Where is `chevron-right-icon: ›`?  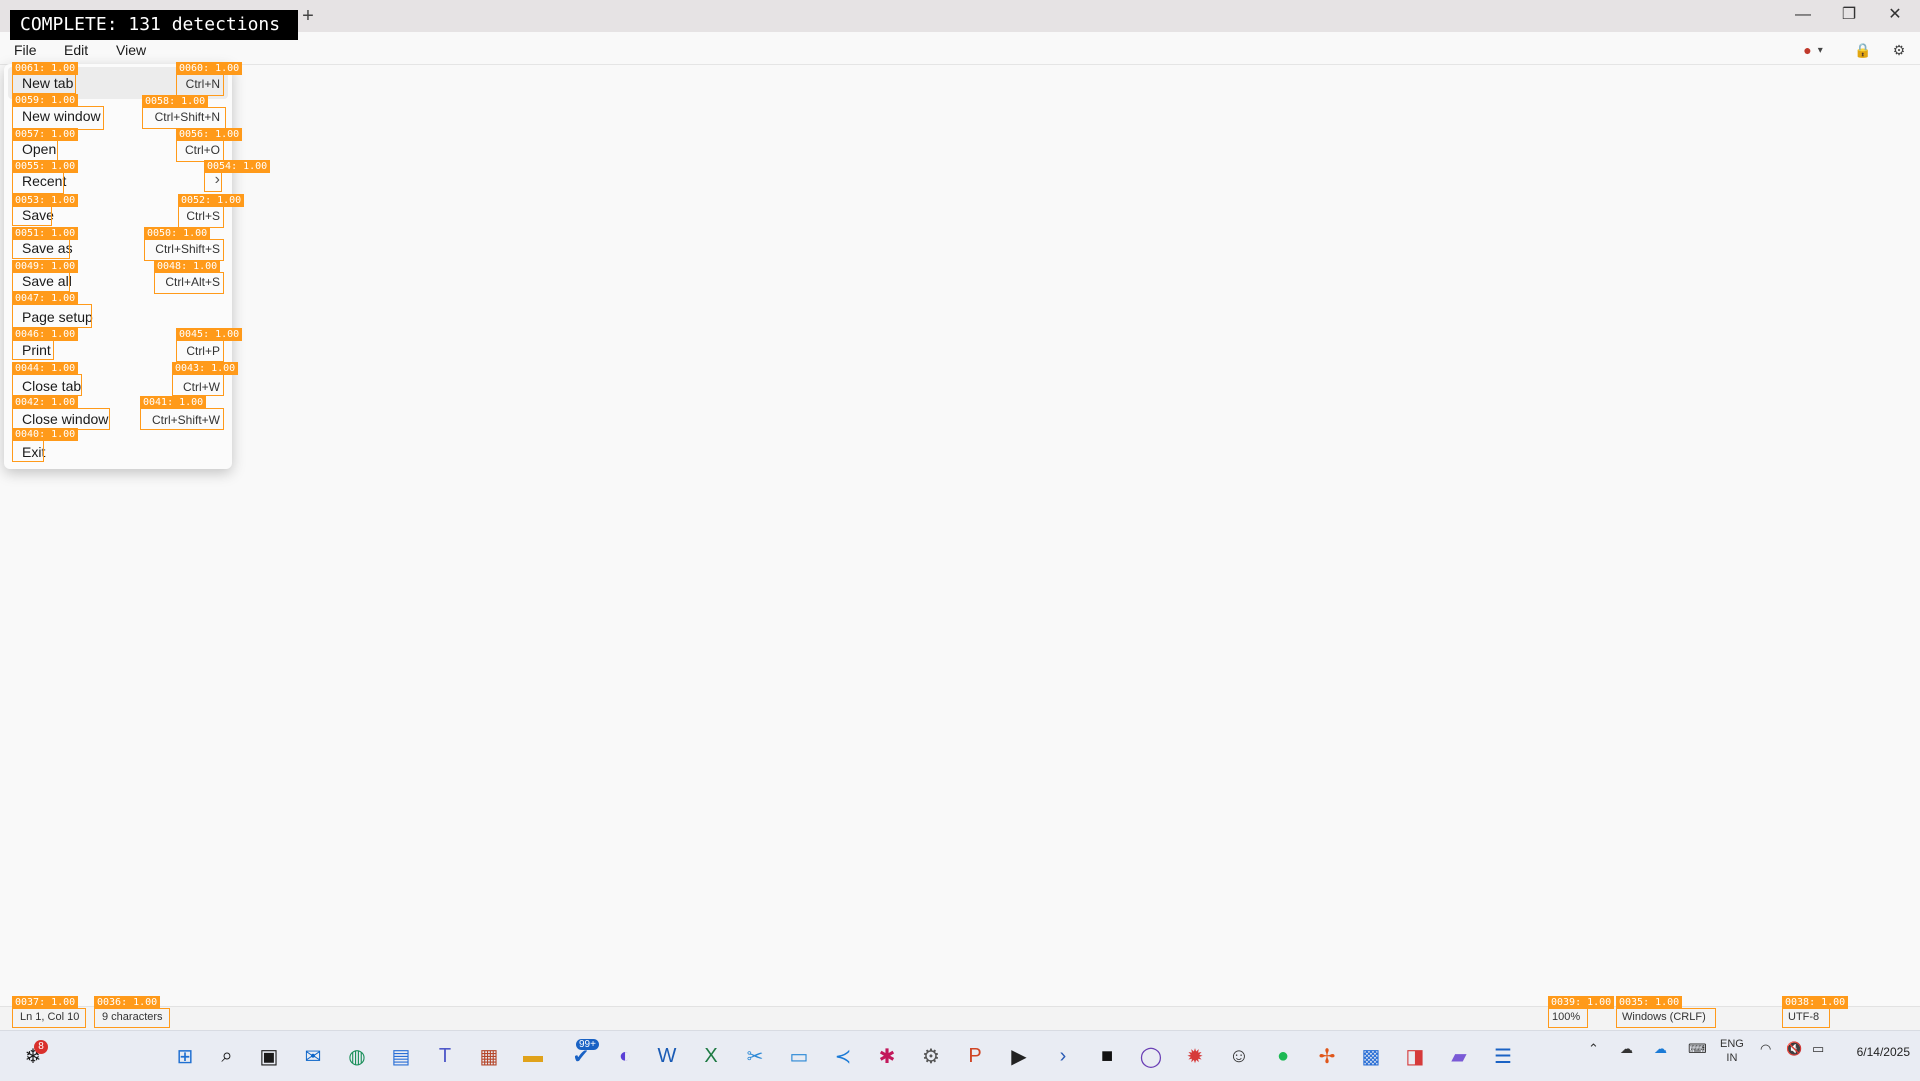 chevron-right-icon: › is located at coordinates (217, 179).